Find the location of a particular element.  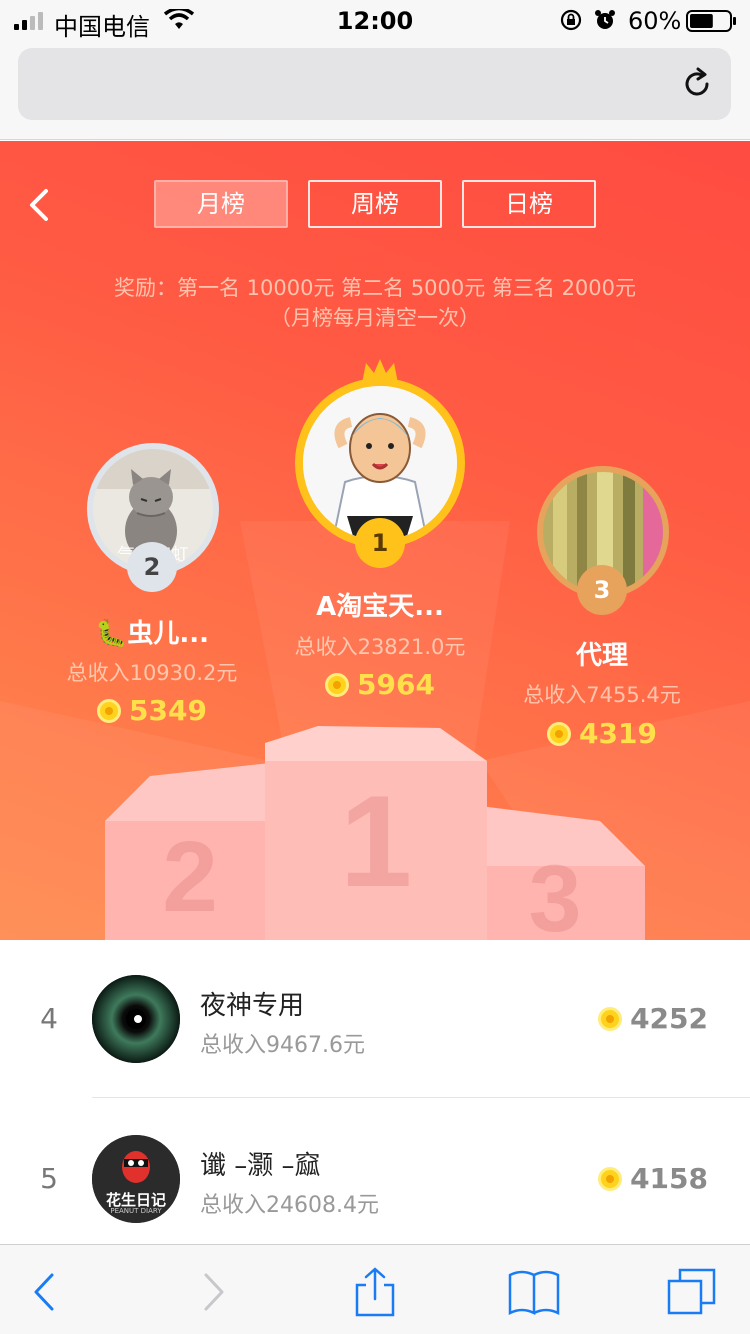

third-place-name: 代理 is located at coordinates (601, 656).